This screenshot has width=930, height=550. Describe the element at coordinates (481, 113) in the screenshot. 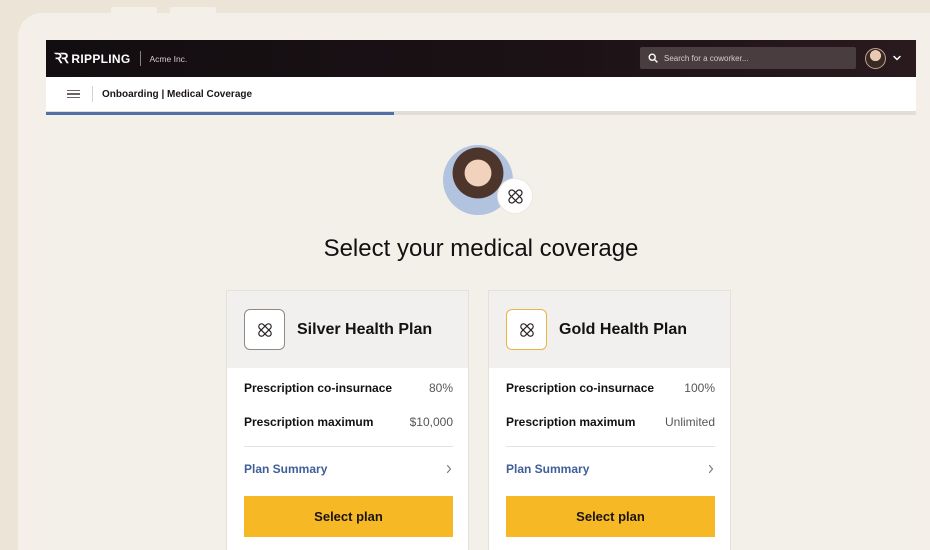

I see `onboarding-progress-bar` at that location.